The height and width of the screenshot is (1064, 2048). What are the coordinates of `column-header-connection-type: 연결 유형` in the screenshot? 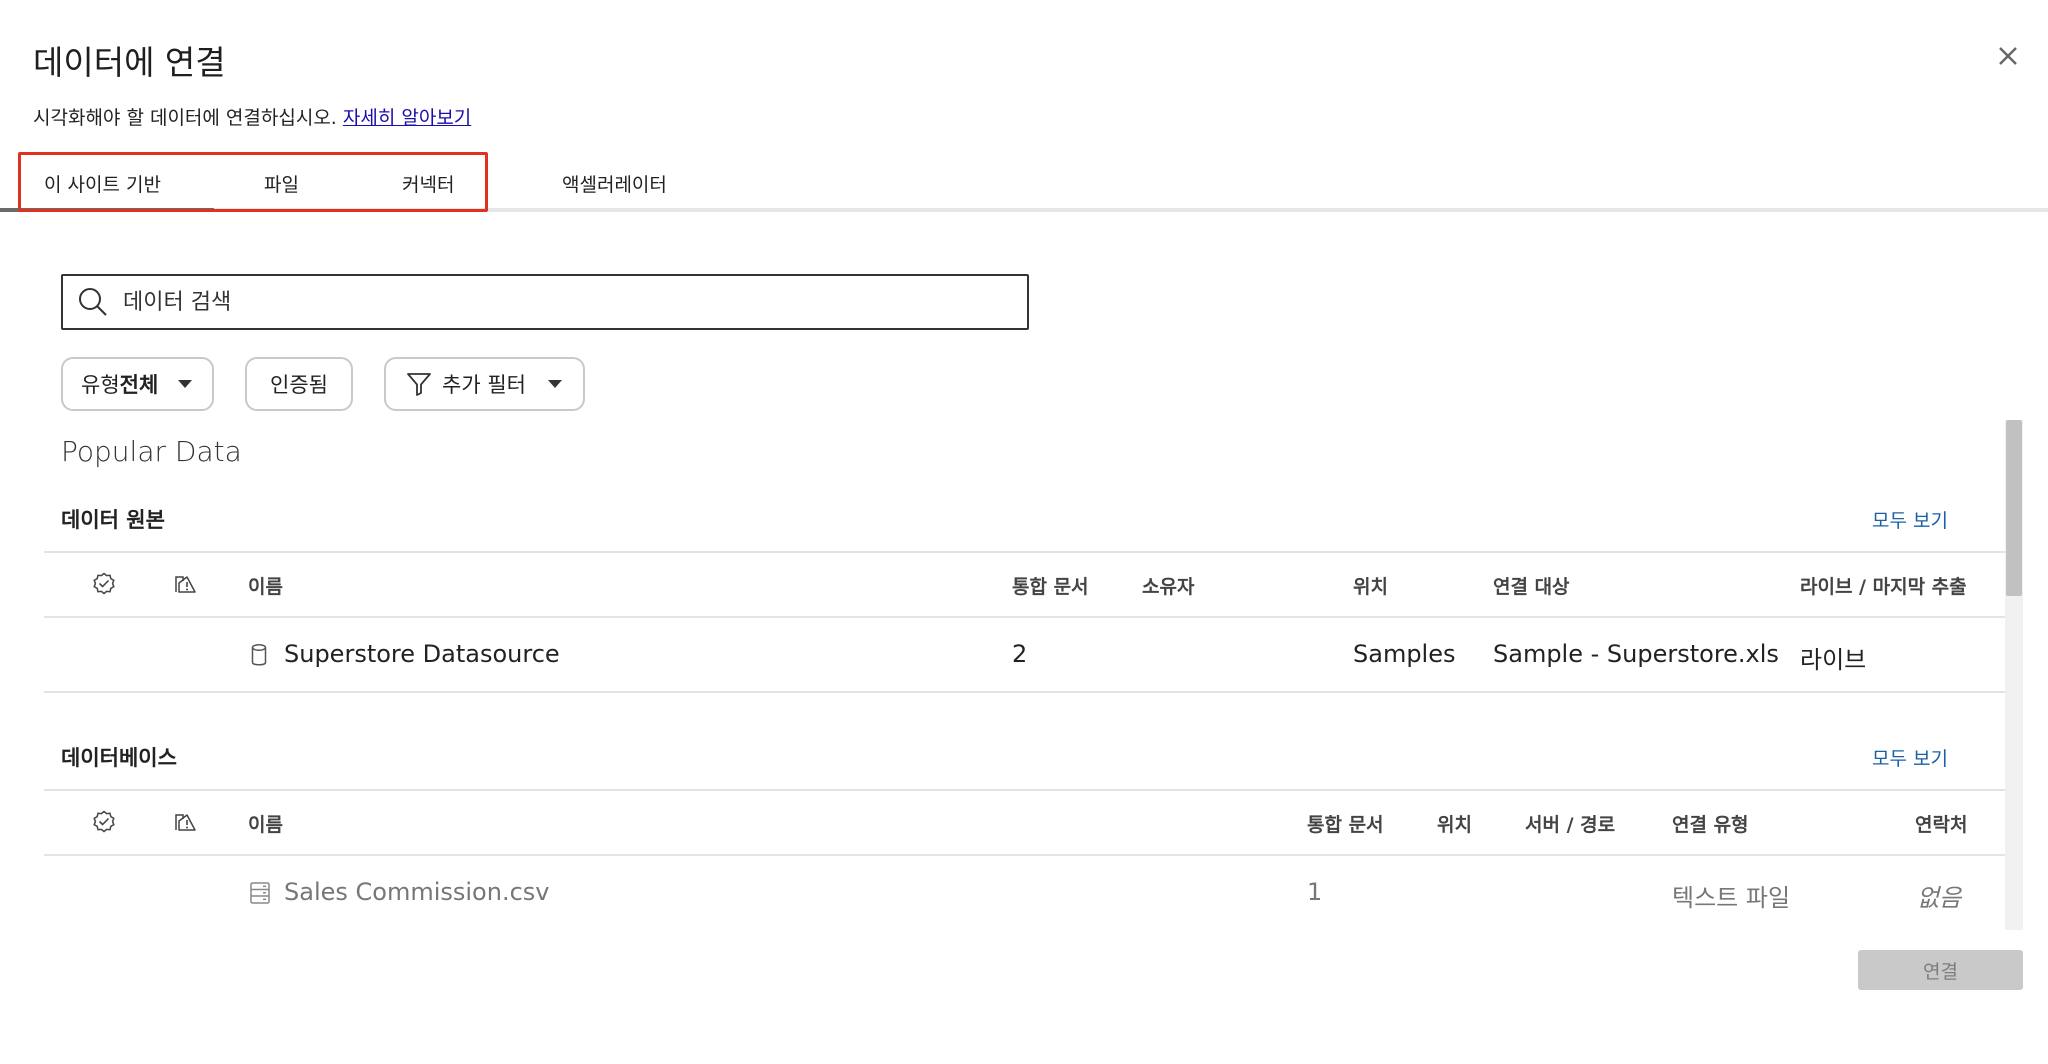 It's located at (1710, 823).